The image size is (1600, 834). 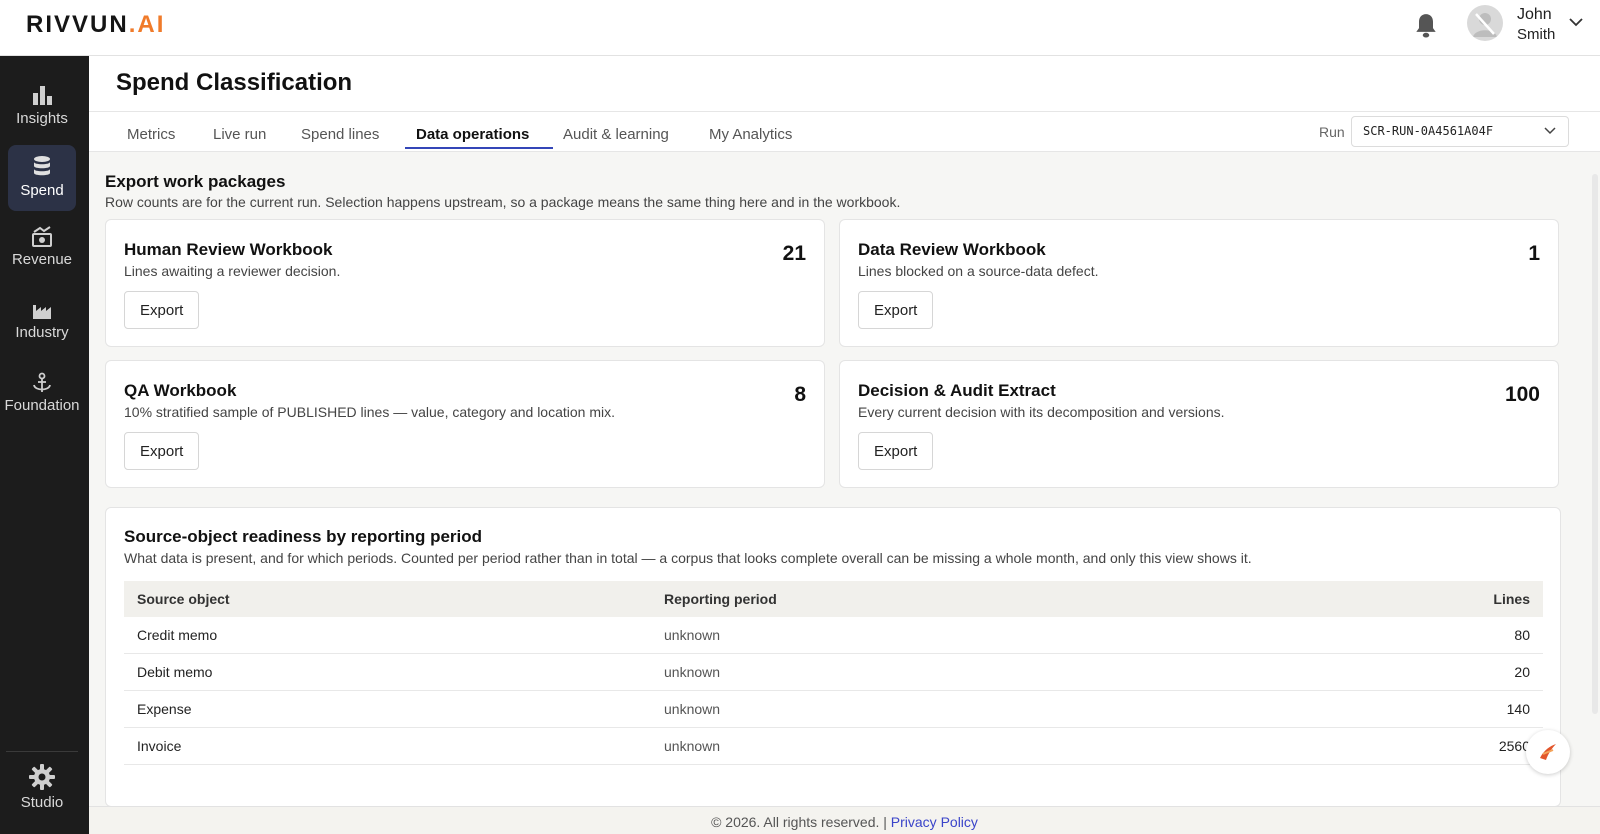 What do you see at coordinates (844, 111) in the screenshot?
I see `title-divider` at bounding box center [844, 111].